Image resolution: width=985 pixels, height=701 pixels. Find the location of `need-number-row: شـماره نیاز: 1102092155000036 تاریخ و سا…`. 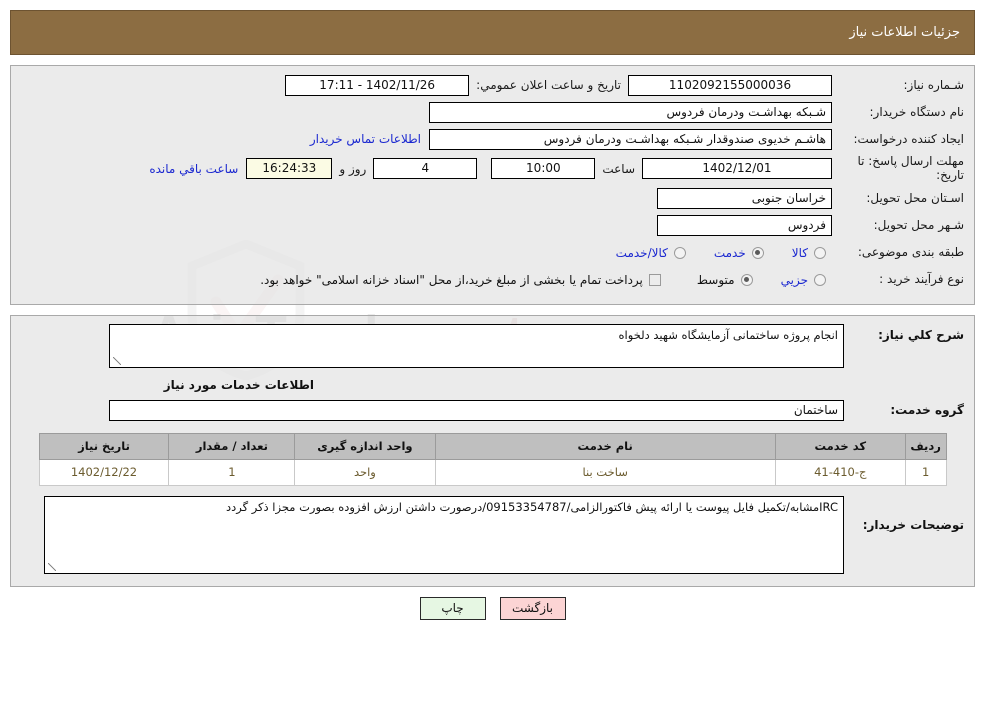

need-number-row: شـماره نیاز: 1102092155000036 تاریخ و سا… is located at coordinates (492, 85).